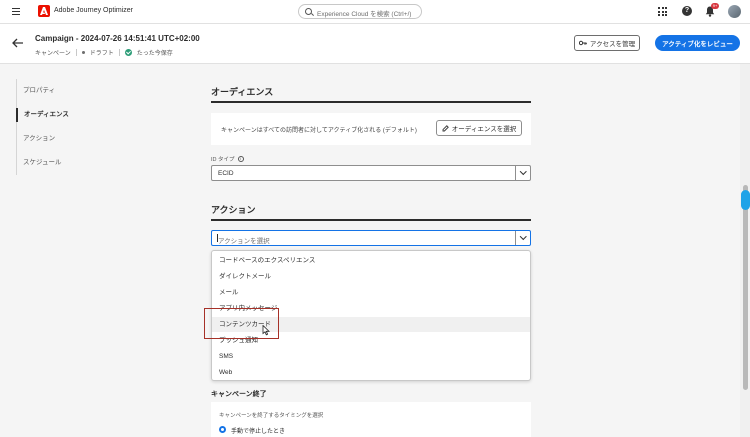  Describe the element at coordinates (371, 276) in the screenshot. I see `option-direct-mail: ダイレクトメール` at that location.